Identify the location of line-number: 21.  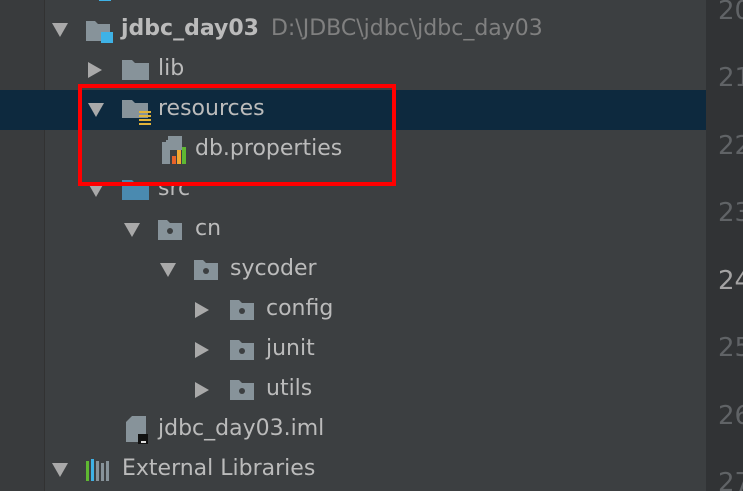
(730, 78).